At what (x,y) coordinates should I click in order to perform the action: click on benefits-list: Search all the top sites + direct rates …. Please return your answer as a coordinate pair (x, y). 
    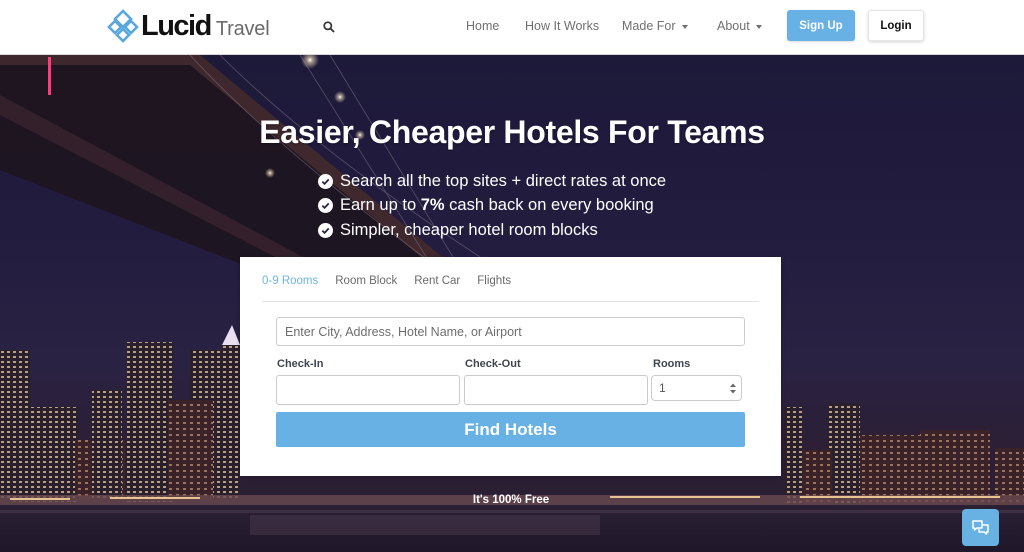
    Looking at the image, I should click on (492, 206).